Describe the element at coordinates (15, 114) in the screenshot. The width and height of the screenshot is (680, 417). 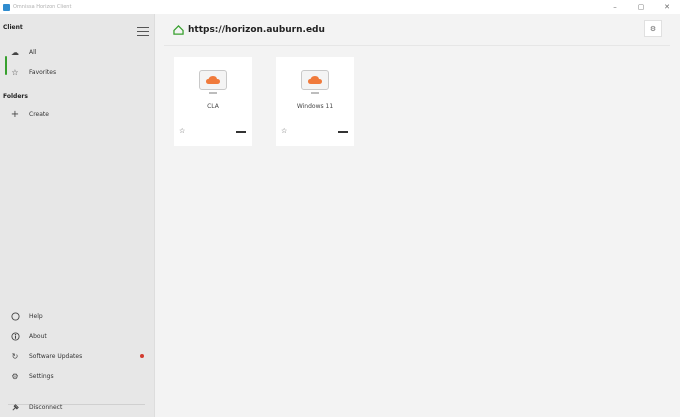
I see `plus-icon: +` at that location.